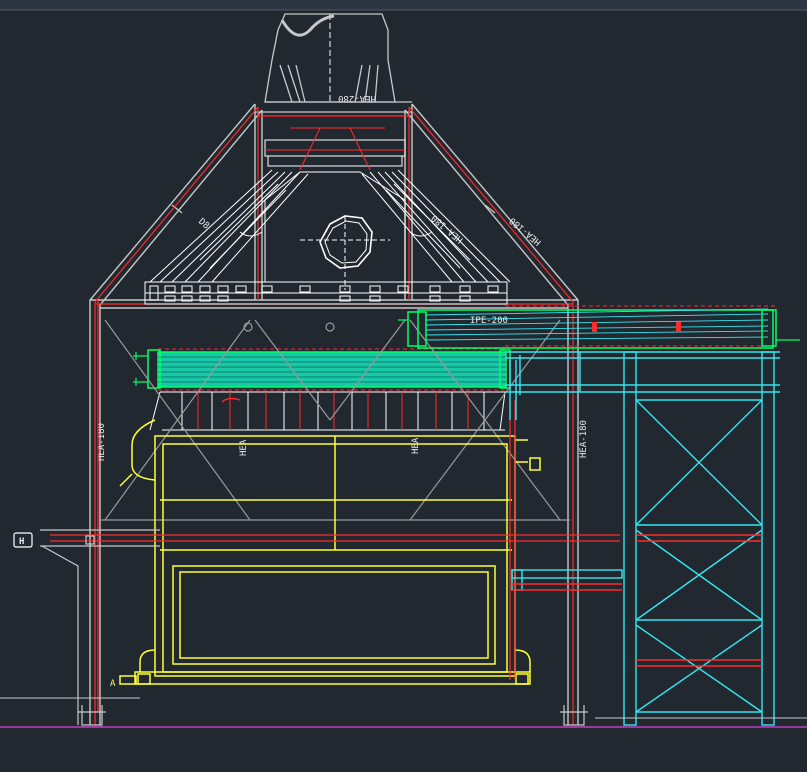  I want to click on hood-red-lines, so click(335, 149).